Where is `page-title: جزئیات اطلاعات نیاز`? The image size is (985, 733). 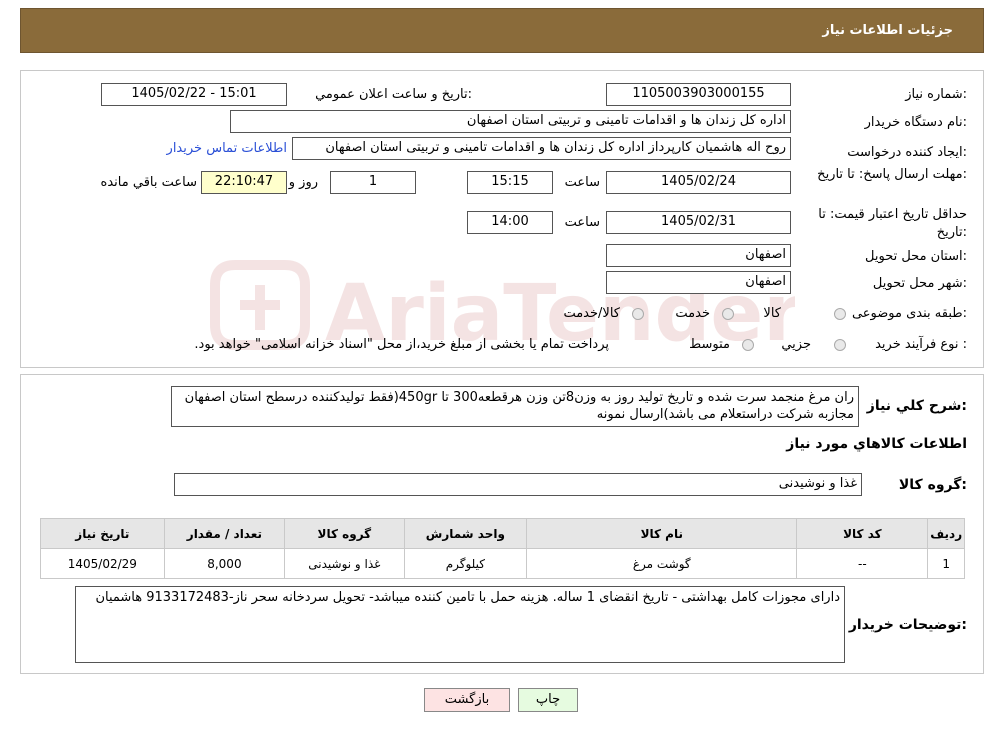
page-title: جزئیات اطلاعات نیاز is located at coordinates (887, 30).